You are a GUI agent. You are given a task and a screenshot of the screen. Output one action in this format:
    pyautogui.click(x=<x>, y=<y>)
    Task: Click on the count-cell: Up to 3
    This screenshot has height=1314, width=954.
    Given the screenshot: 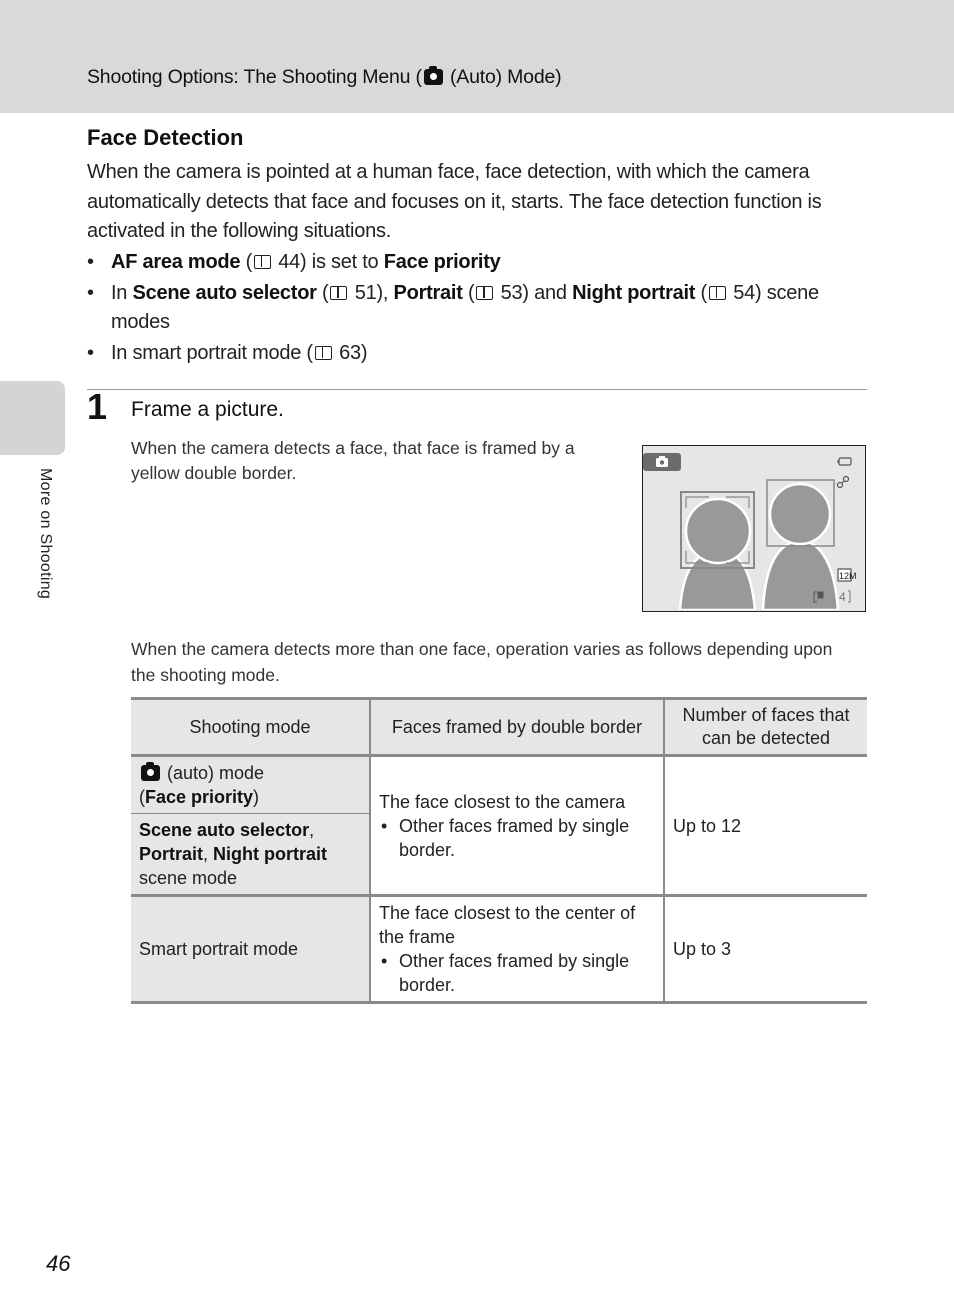 What is the action you would take?
    pyautogui.click(x=765, y=949)
    